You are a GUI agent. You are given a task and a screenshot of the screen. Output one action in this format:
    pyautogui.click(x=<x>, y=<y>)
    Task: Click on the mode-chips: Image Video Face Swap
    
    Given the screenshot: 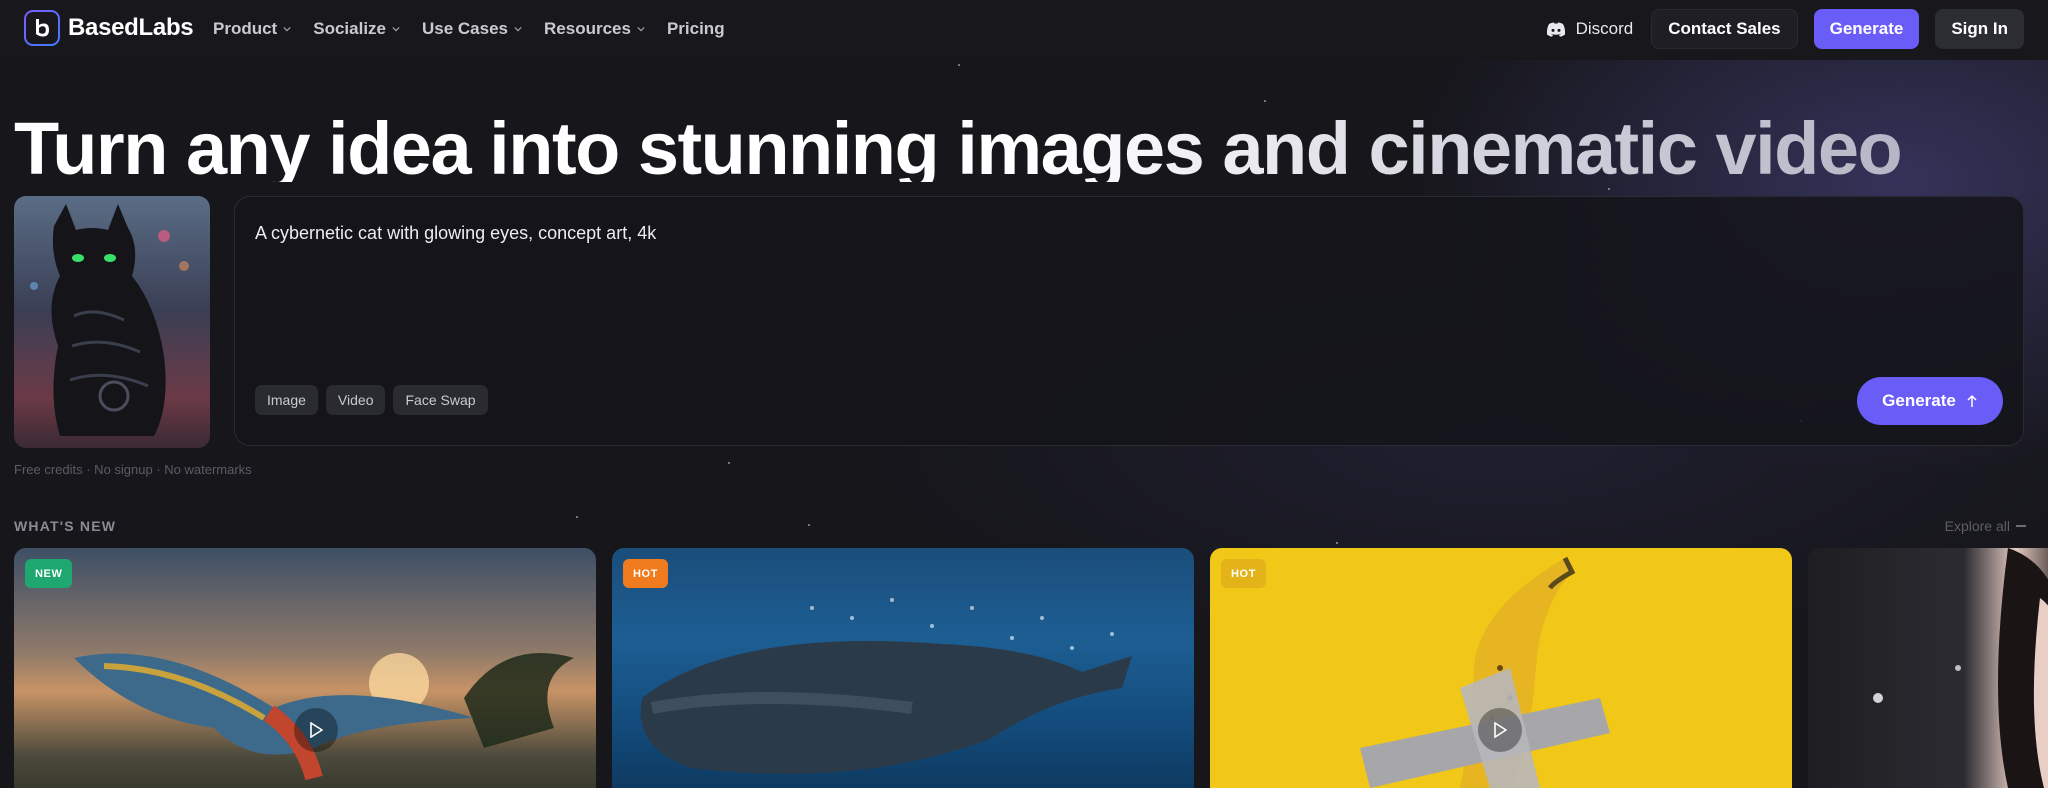 What is the action you would take?
    pyautogui.click(x=375, y=400)
    